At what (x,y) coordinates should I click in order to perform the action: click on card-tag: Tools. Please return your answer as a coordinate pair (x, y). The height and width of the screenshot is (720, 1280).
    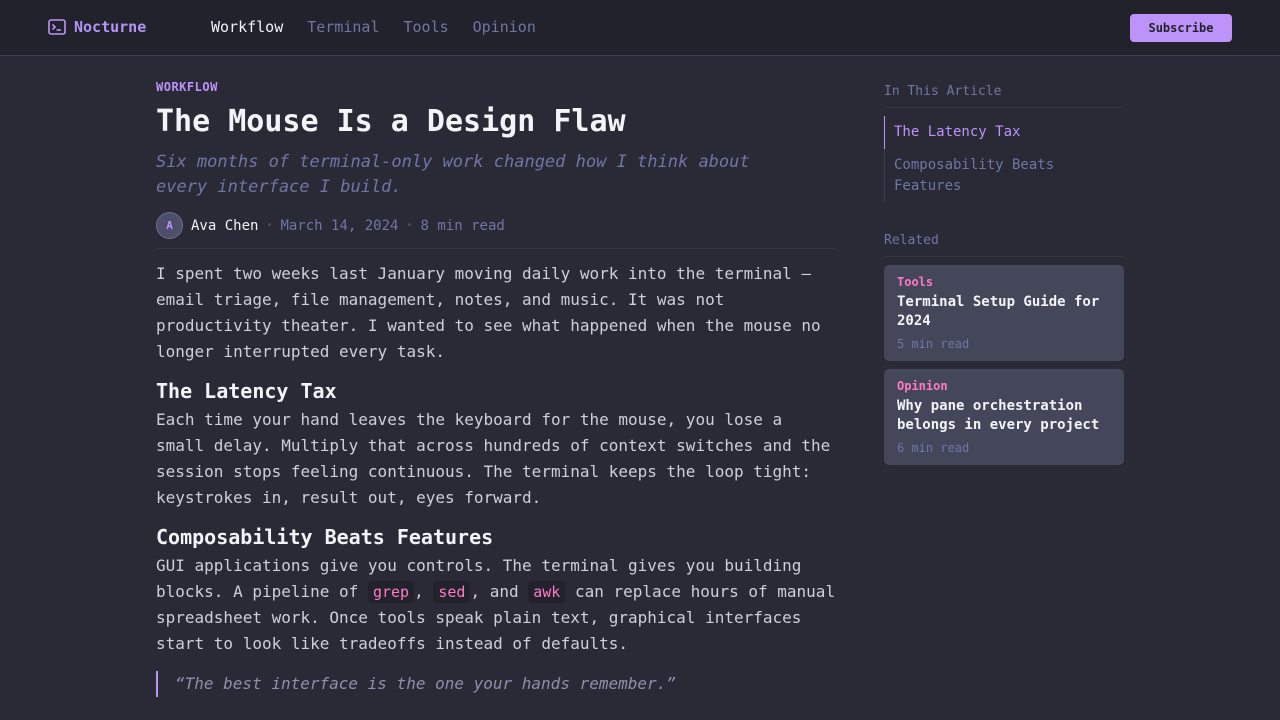
    Looking at the image, I should click on (915, 282).